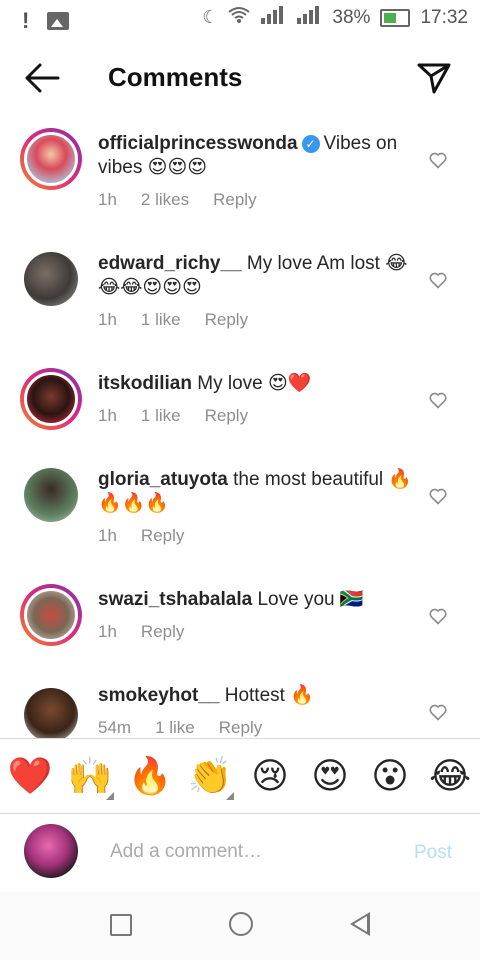 The image size is (480, 960). Describe the element at coordinates (310, 143) in the screenshot. I see `verified-badge-icon: ✓` at that location.